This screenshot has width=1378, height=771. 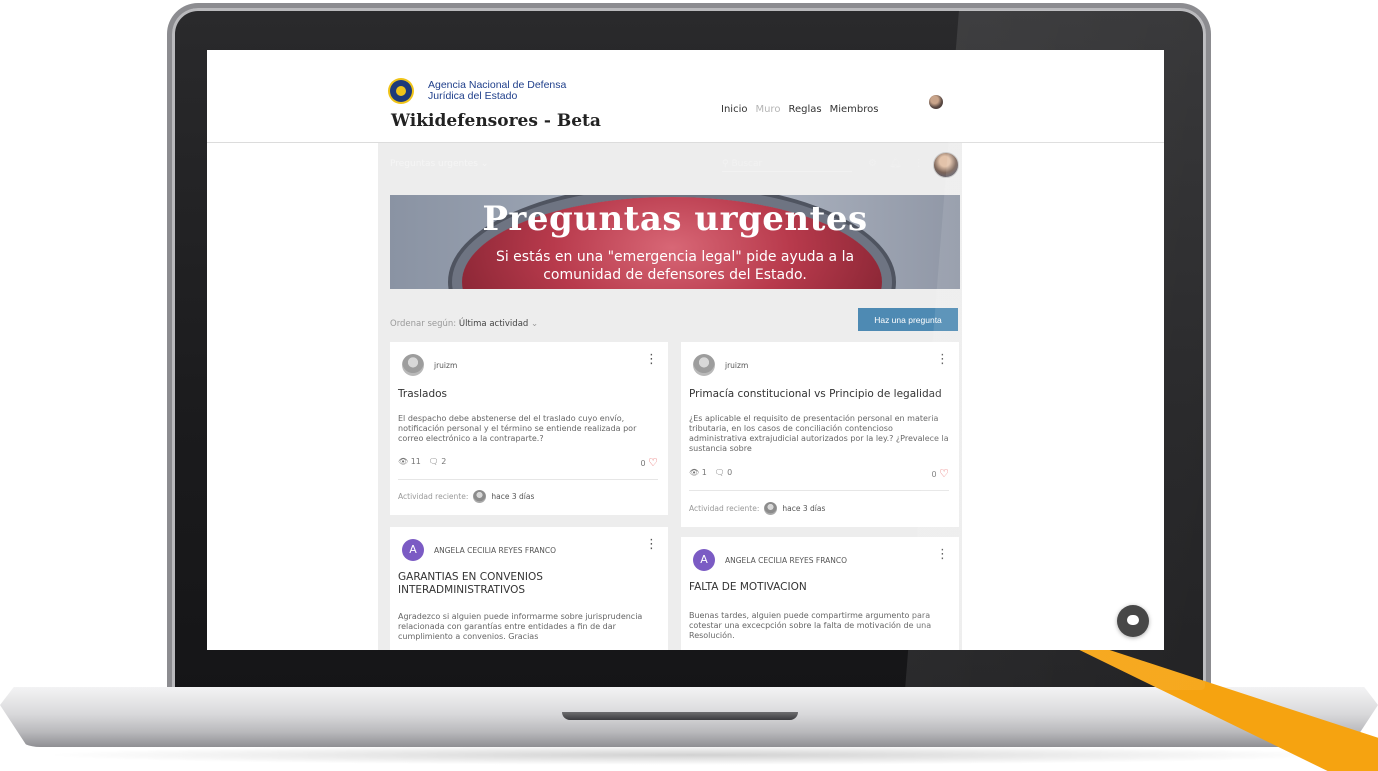 I want to click on comment-count: 2, so click(x=444, y=461).